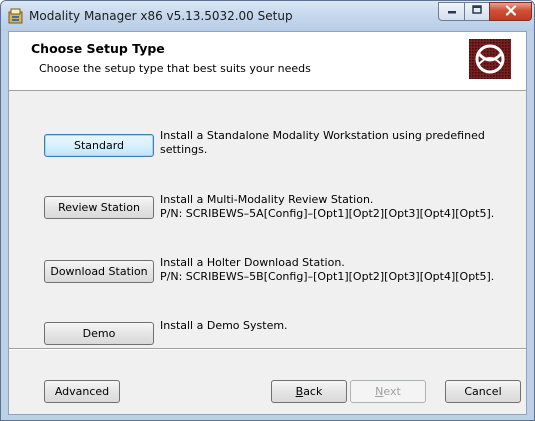 The height and width of the screenshot is (421, 535). I want to click on demo-description: Install a Demo System., so click(224, 326).